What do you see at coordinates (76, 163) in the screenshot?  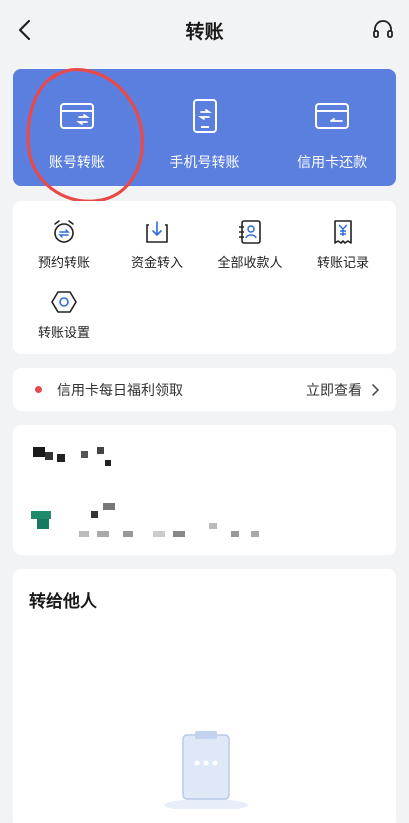 I see `account-transfer-label: 账号转账` at bounding box center [76, 163].